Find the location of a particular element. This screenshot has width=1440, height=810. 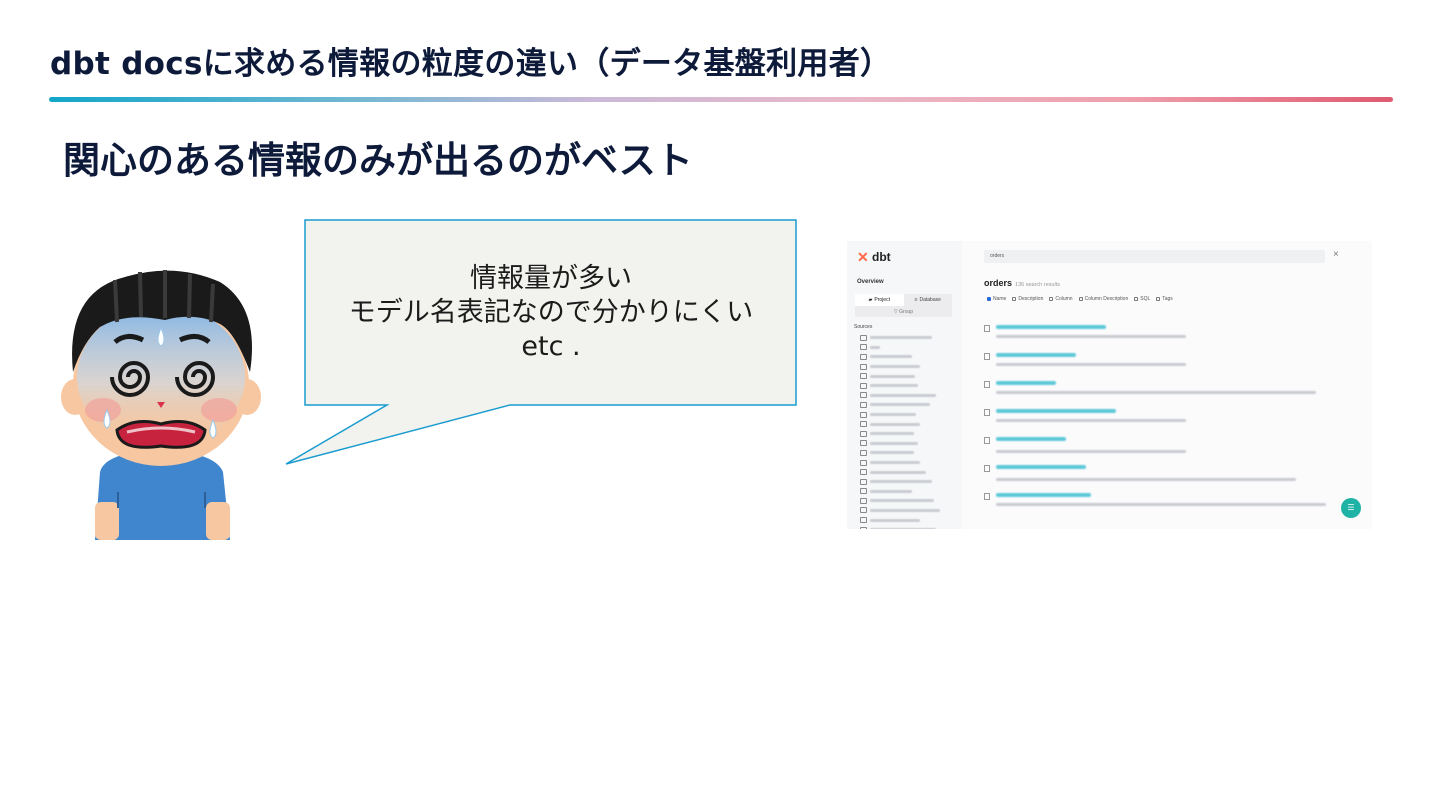

filter-label: Tags is located at coordinates (1167, 299).